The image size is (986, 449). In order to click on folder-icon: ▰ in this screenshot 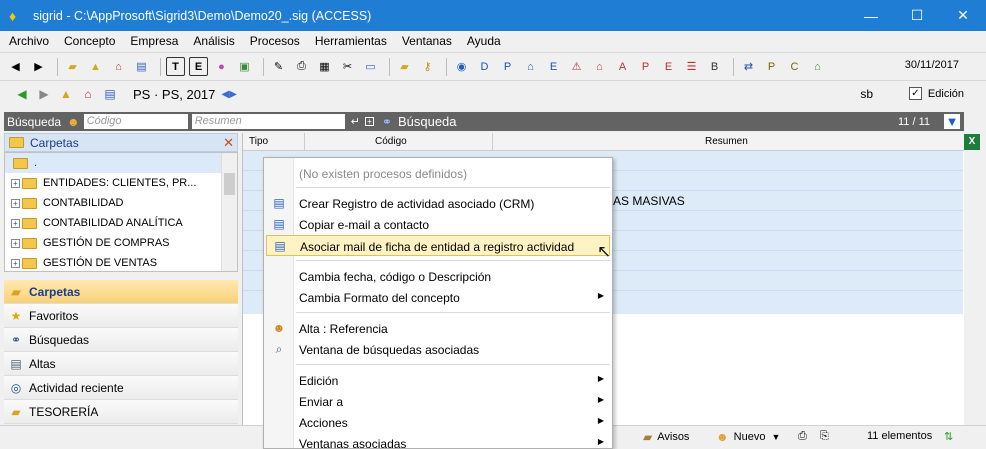, I will do `click(404, 66)`.